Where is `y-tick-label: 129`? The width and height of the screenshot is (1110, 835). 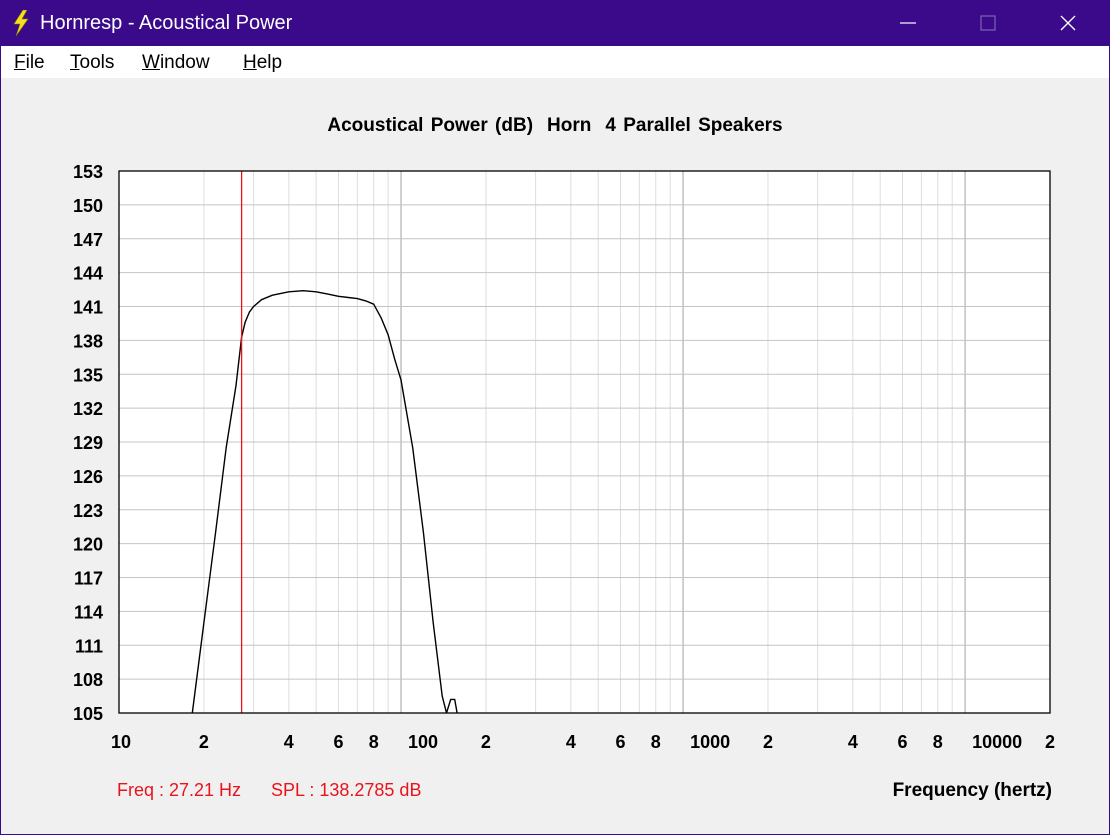 y-tick-label: 129 is located at coordinates (88, 443).